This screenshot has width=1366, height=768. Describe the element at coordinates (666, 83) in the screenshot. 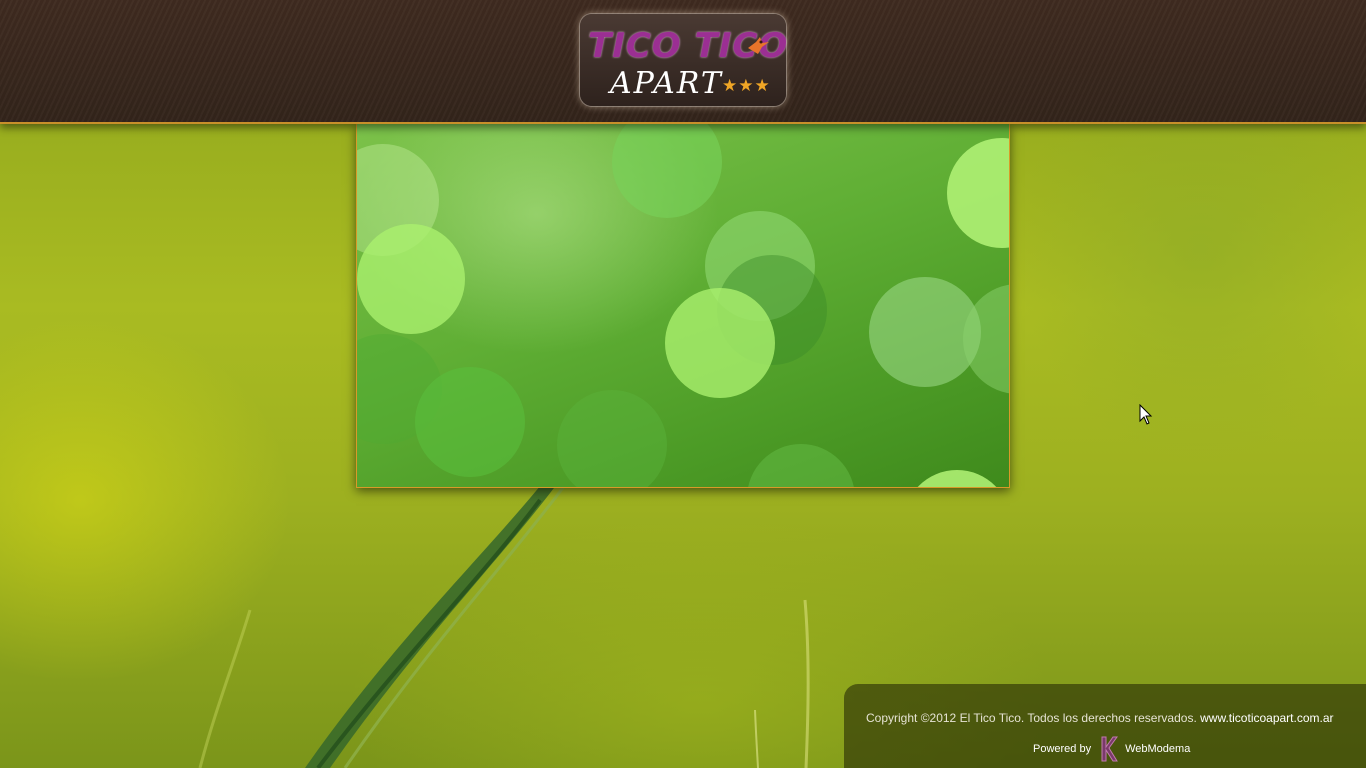

I see `logo-subtitle: APART` at that location.